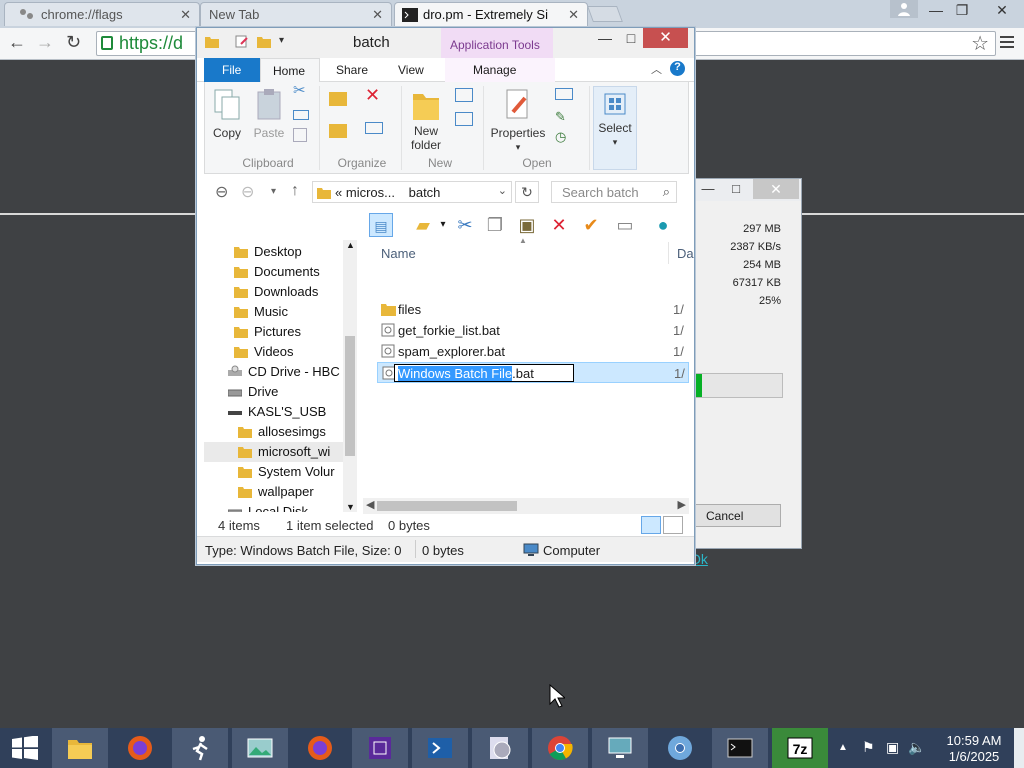 The height and width of the screenshot is (768, 1024). I want to click on tab-file: File, so click(232, 70).